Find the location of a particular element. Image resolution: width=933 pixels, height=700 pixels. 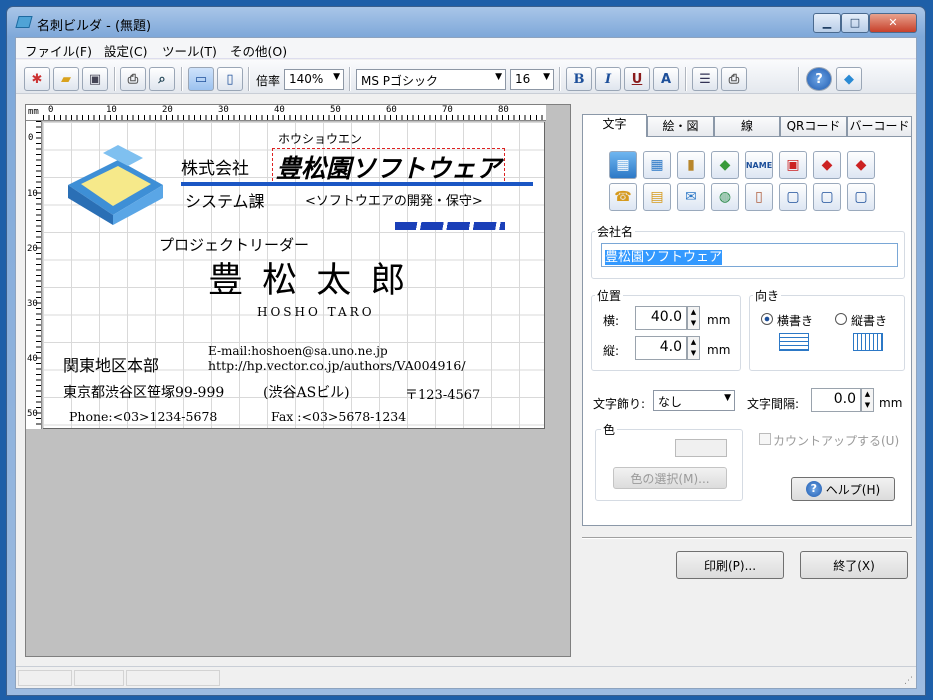

eraser-button: ◆ is located at coordinates (849, 79).